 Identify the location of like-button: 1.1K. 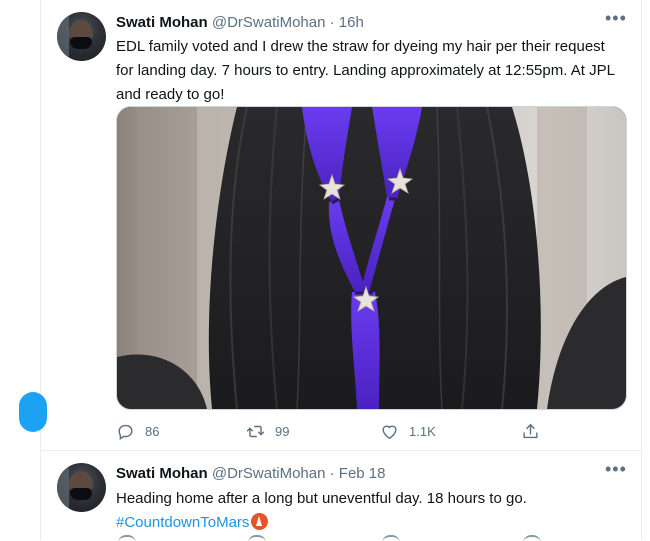
(408, 431).